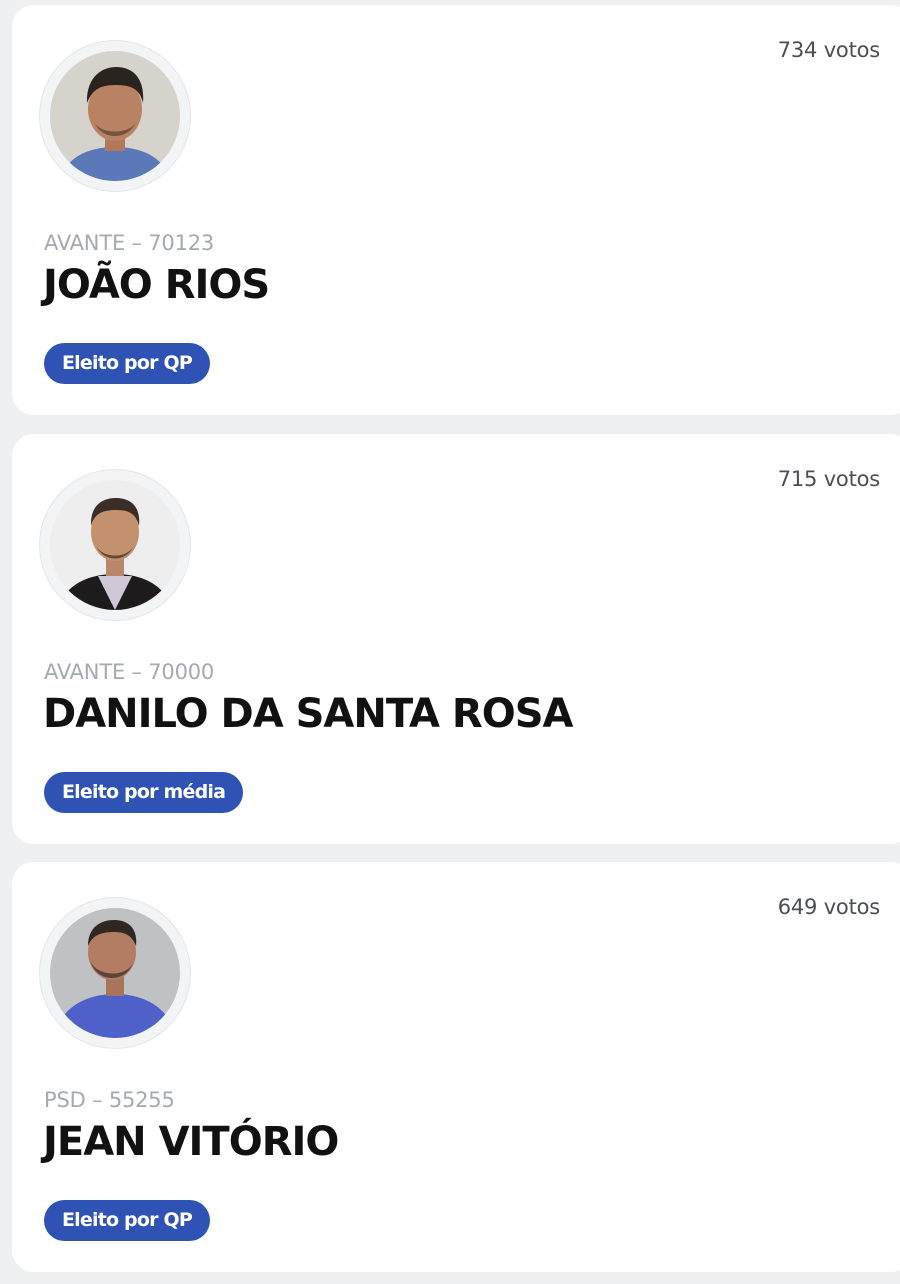 The width and height of the screenshot is (900, 1284). Describe the element at coordinates (144, 792) in the screenshot. I see `status-badge: Eleito por média` at that location.